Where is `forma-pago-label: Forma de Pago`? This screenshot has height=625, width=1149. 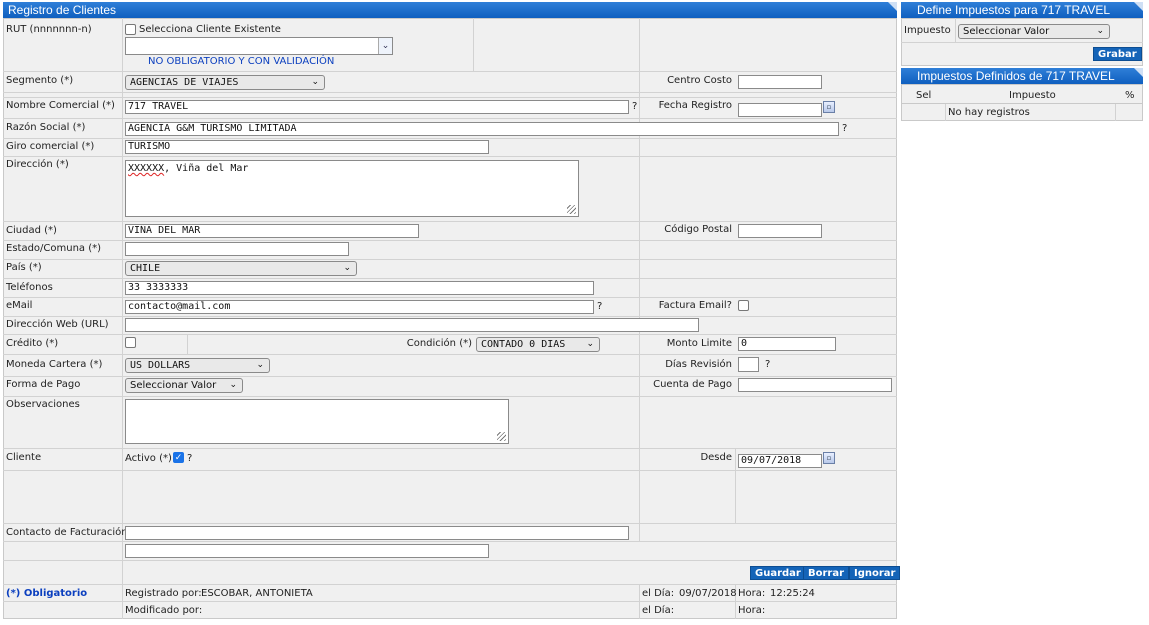
forma-pago-label: Forma de Pago is located at coordinates (43, 384).